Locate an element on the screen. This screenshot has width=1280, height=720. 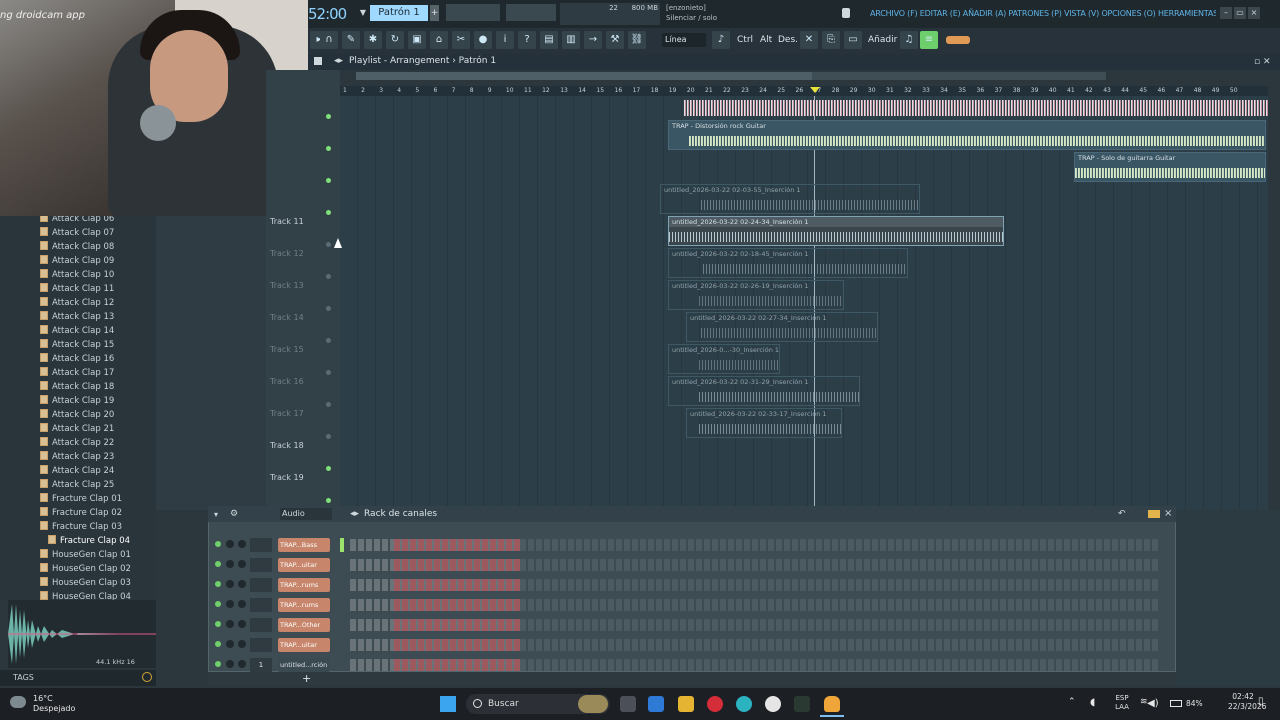
track-name: Track 17 is located at coordinates (300, 413).